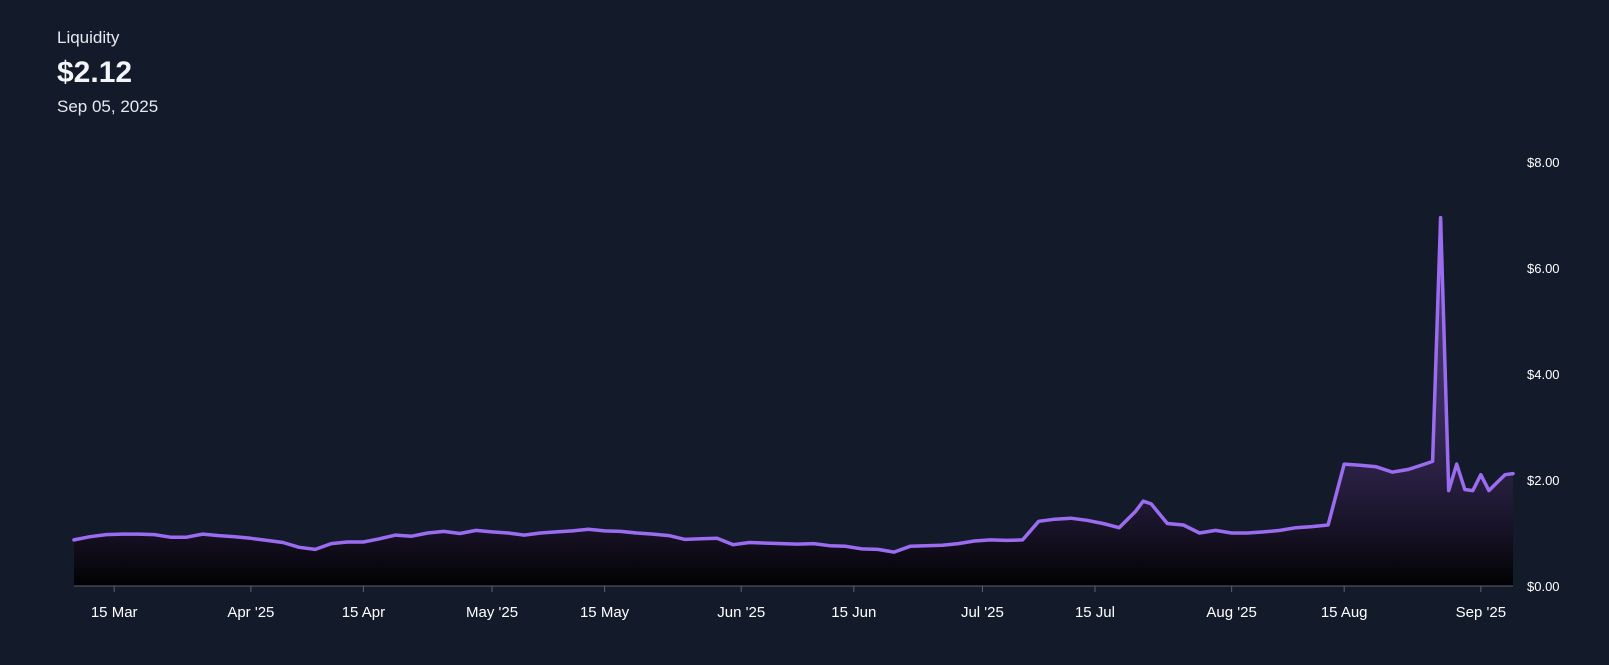  I want to click on x-tick-label: 15 Jul, so click(1095, 612).